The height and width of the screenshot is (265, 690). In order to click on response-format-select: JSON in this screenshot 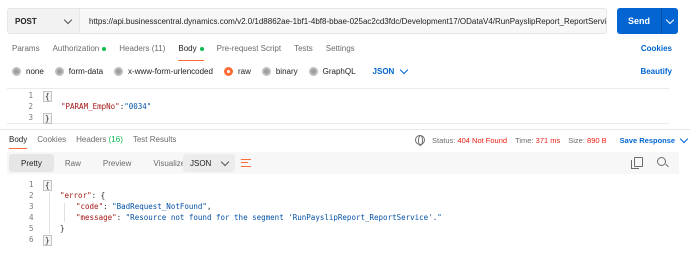, I will do `click(209, 163)`.